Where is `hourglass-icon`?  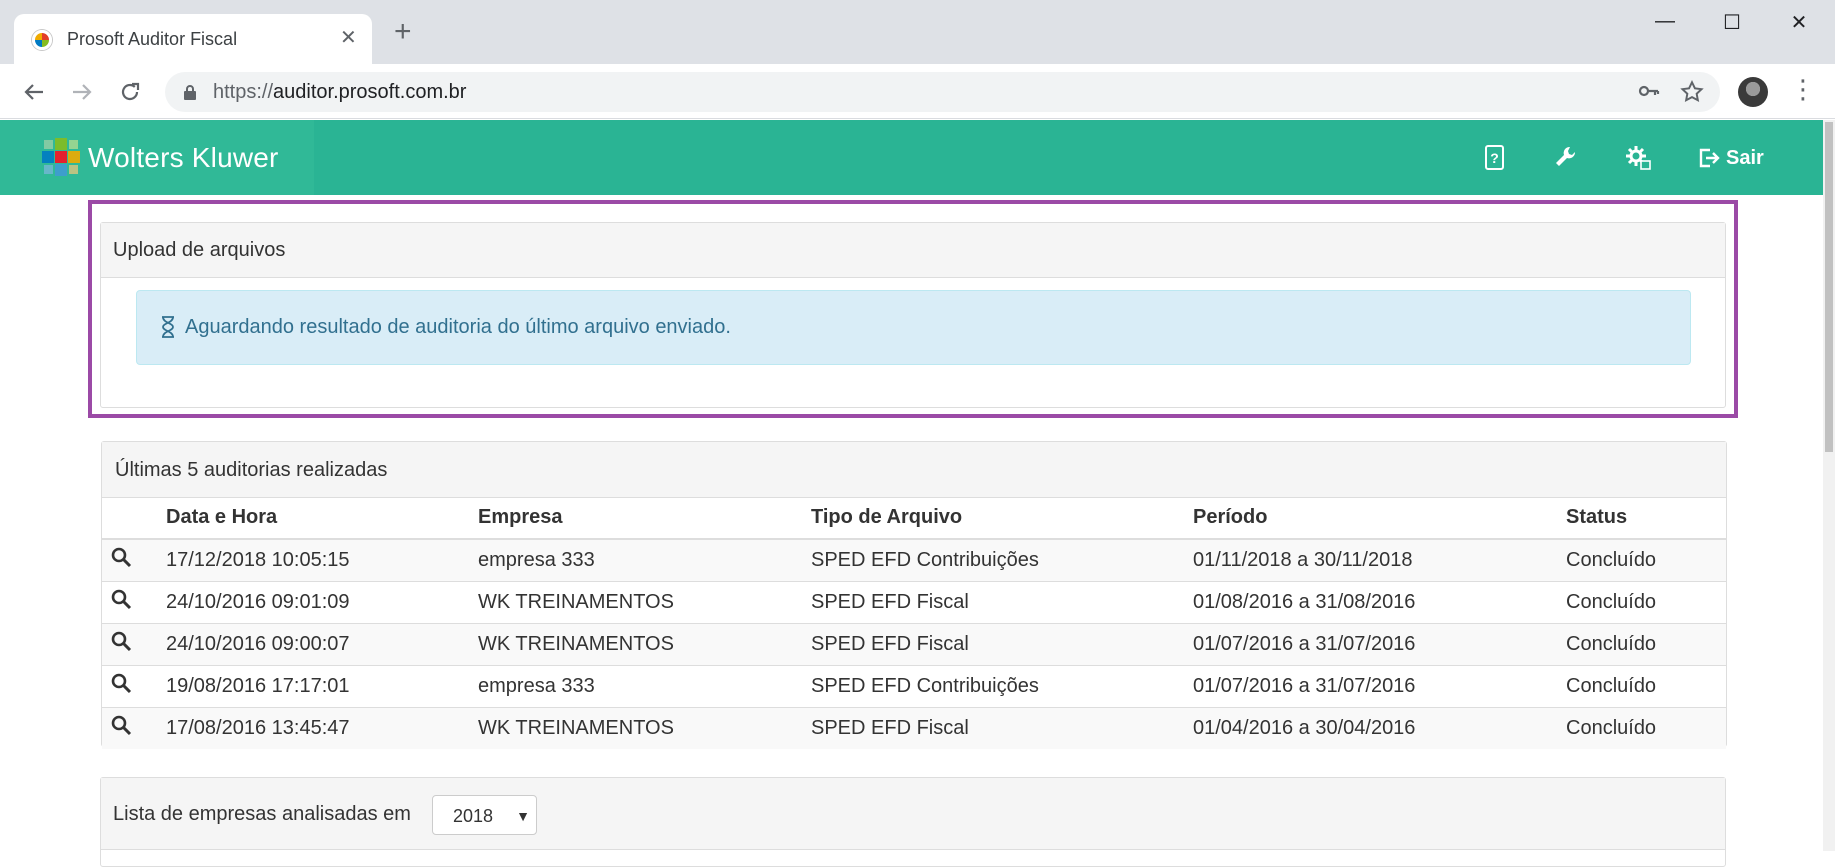 hourglass-icon is located at coordinates (168, 327).